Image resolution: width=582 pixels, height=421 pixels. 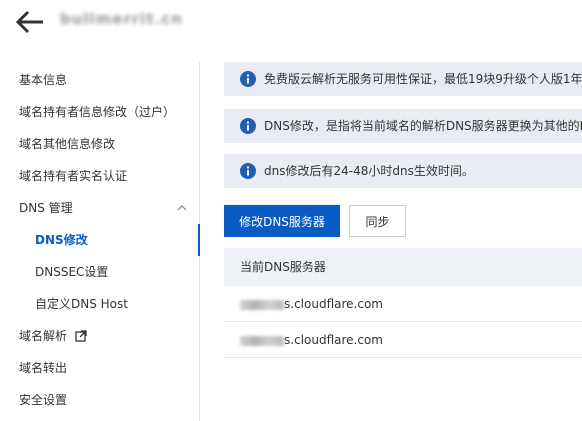 What do you see at coordinates (99, 336) in the screenshot?
I see `sidebar-item-domain-resolution: 域名解析` at bounding box center [99, 336].